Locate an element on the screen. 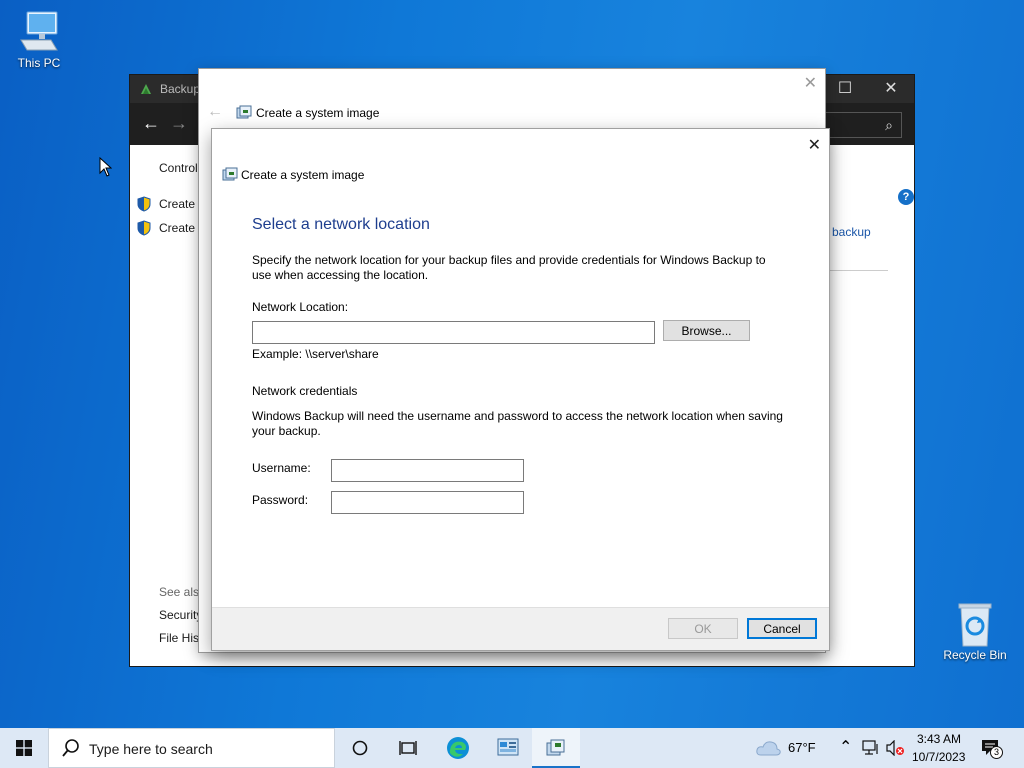 The width and height of the screenshot is (1024, 768). cancel-button: Cancel is located at coordinates (782, 628).